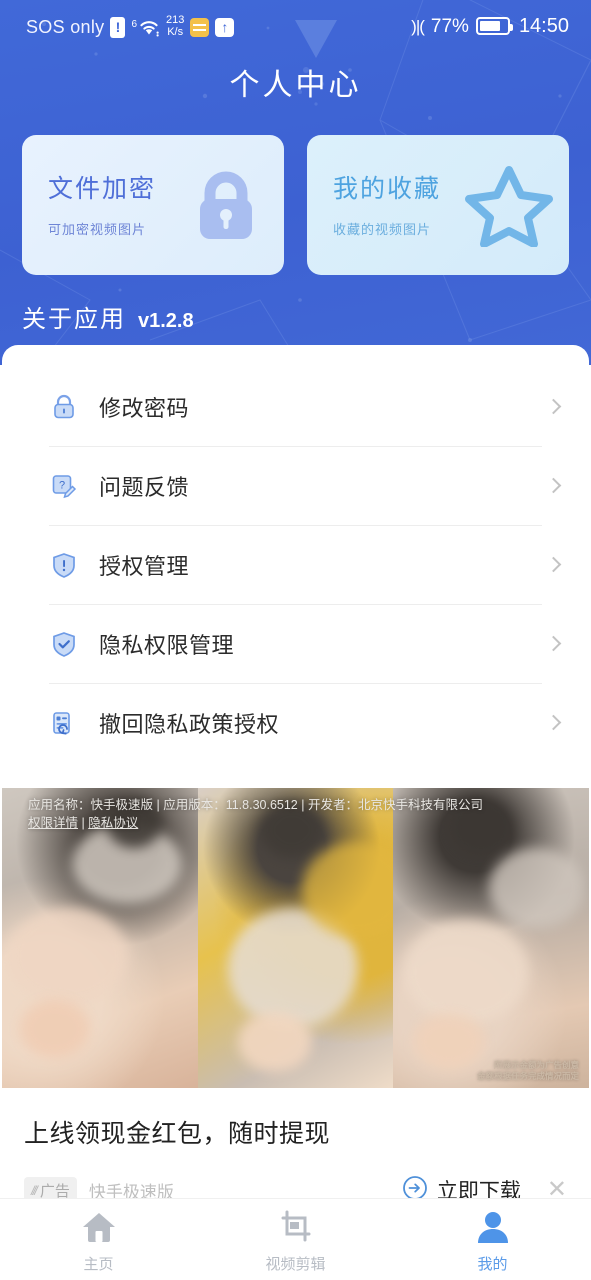 This screenshot has width=591, height=1280. I want to click on nav-item-home: 主页, so click(98, 1239).